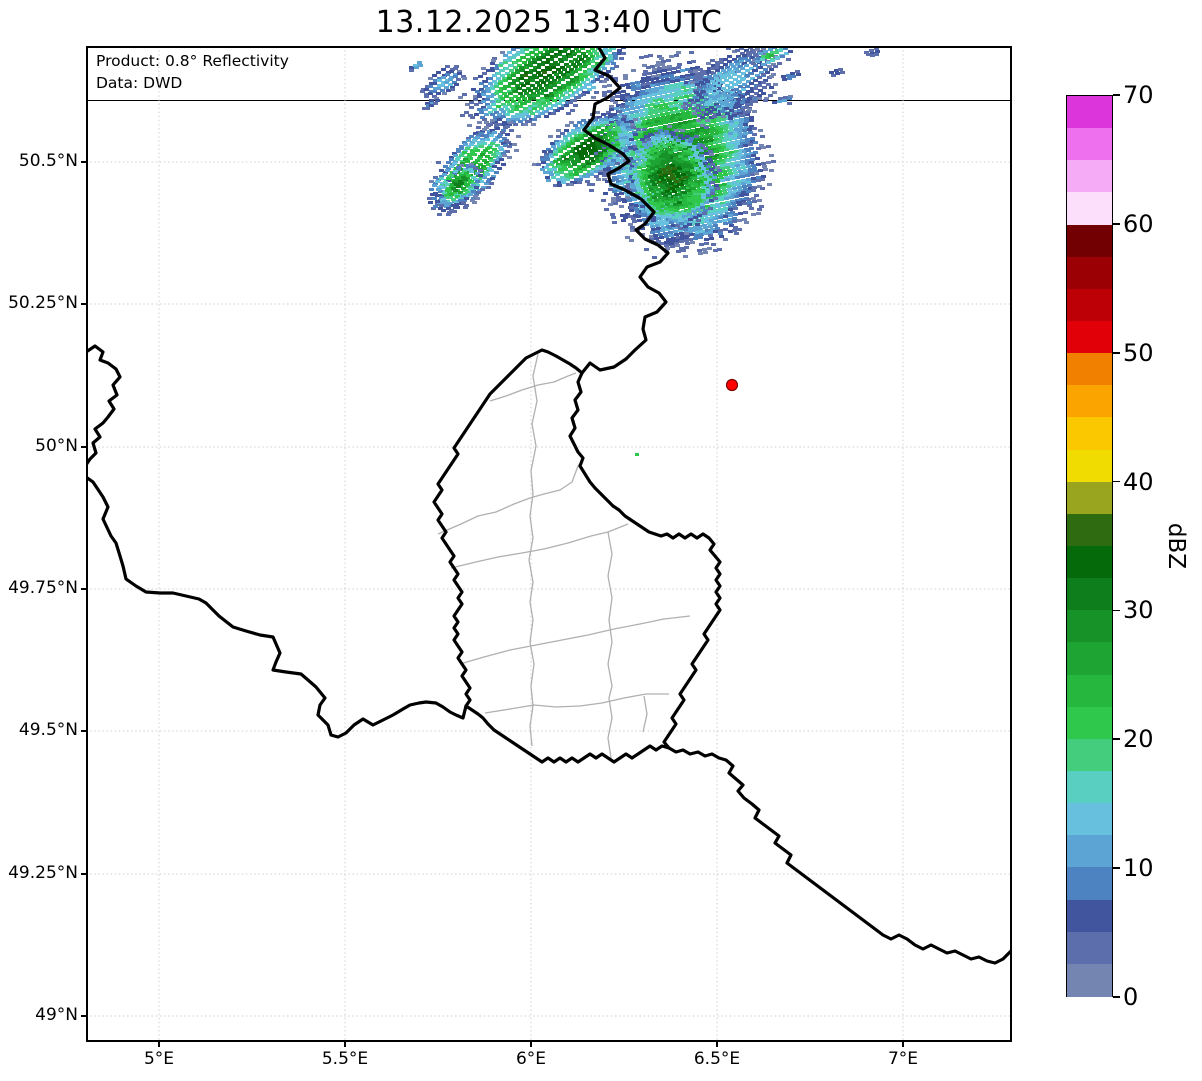  I want to click on colorbar-gradient, so click(1089, 547).